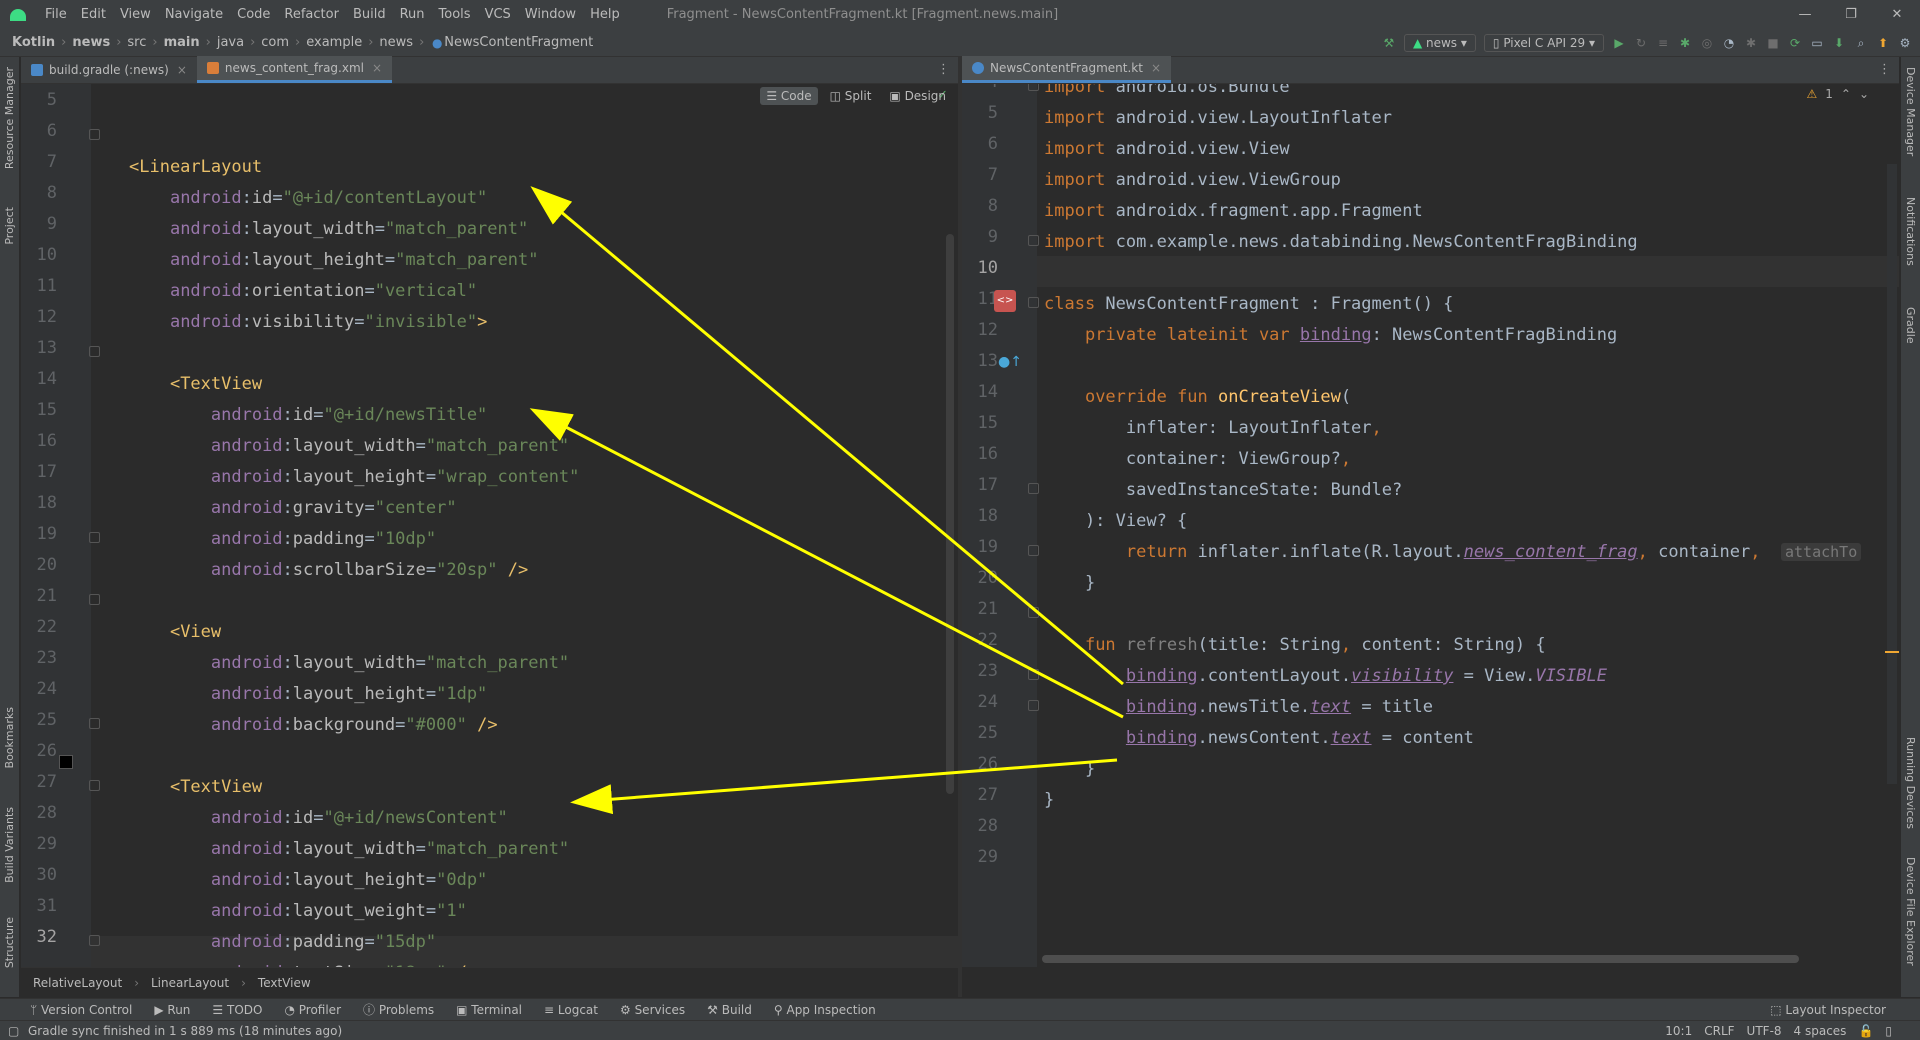 The width and height of the screenshot is (1920, 1040). Describe the element at coordinates (489, 1010) in the screenshot. I see `terminal-tab: ▣ Terminal` at that location.